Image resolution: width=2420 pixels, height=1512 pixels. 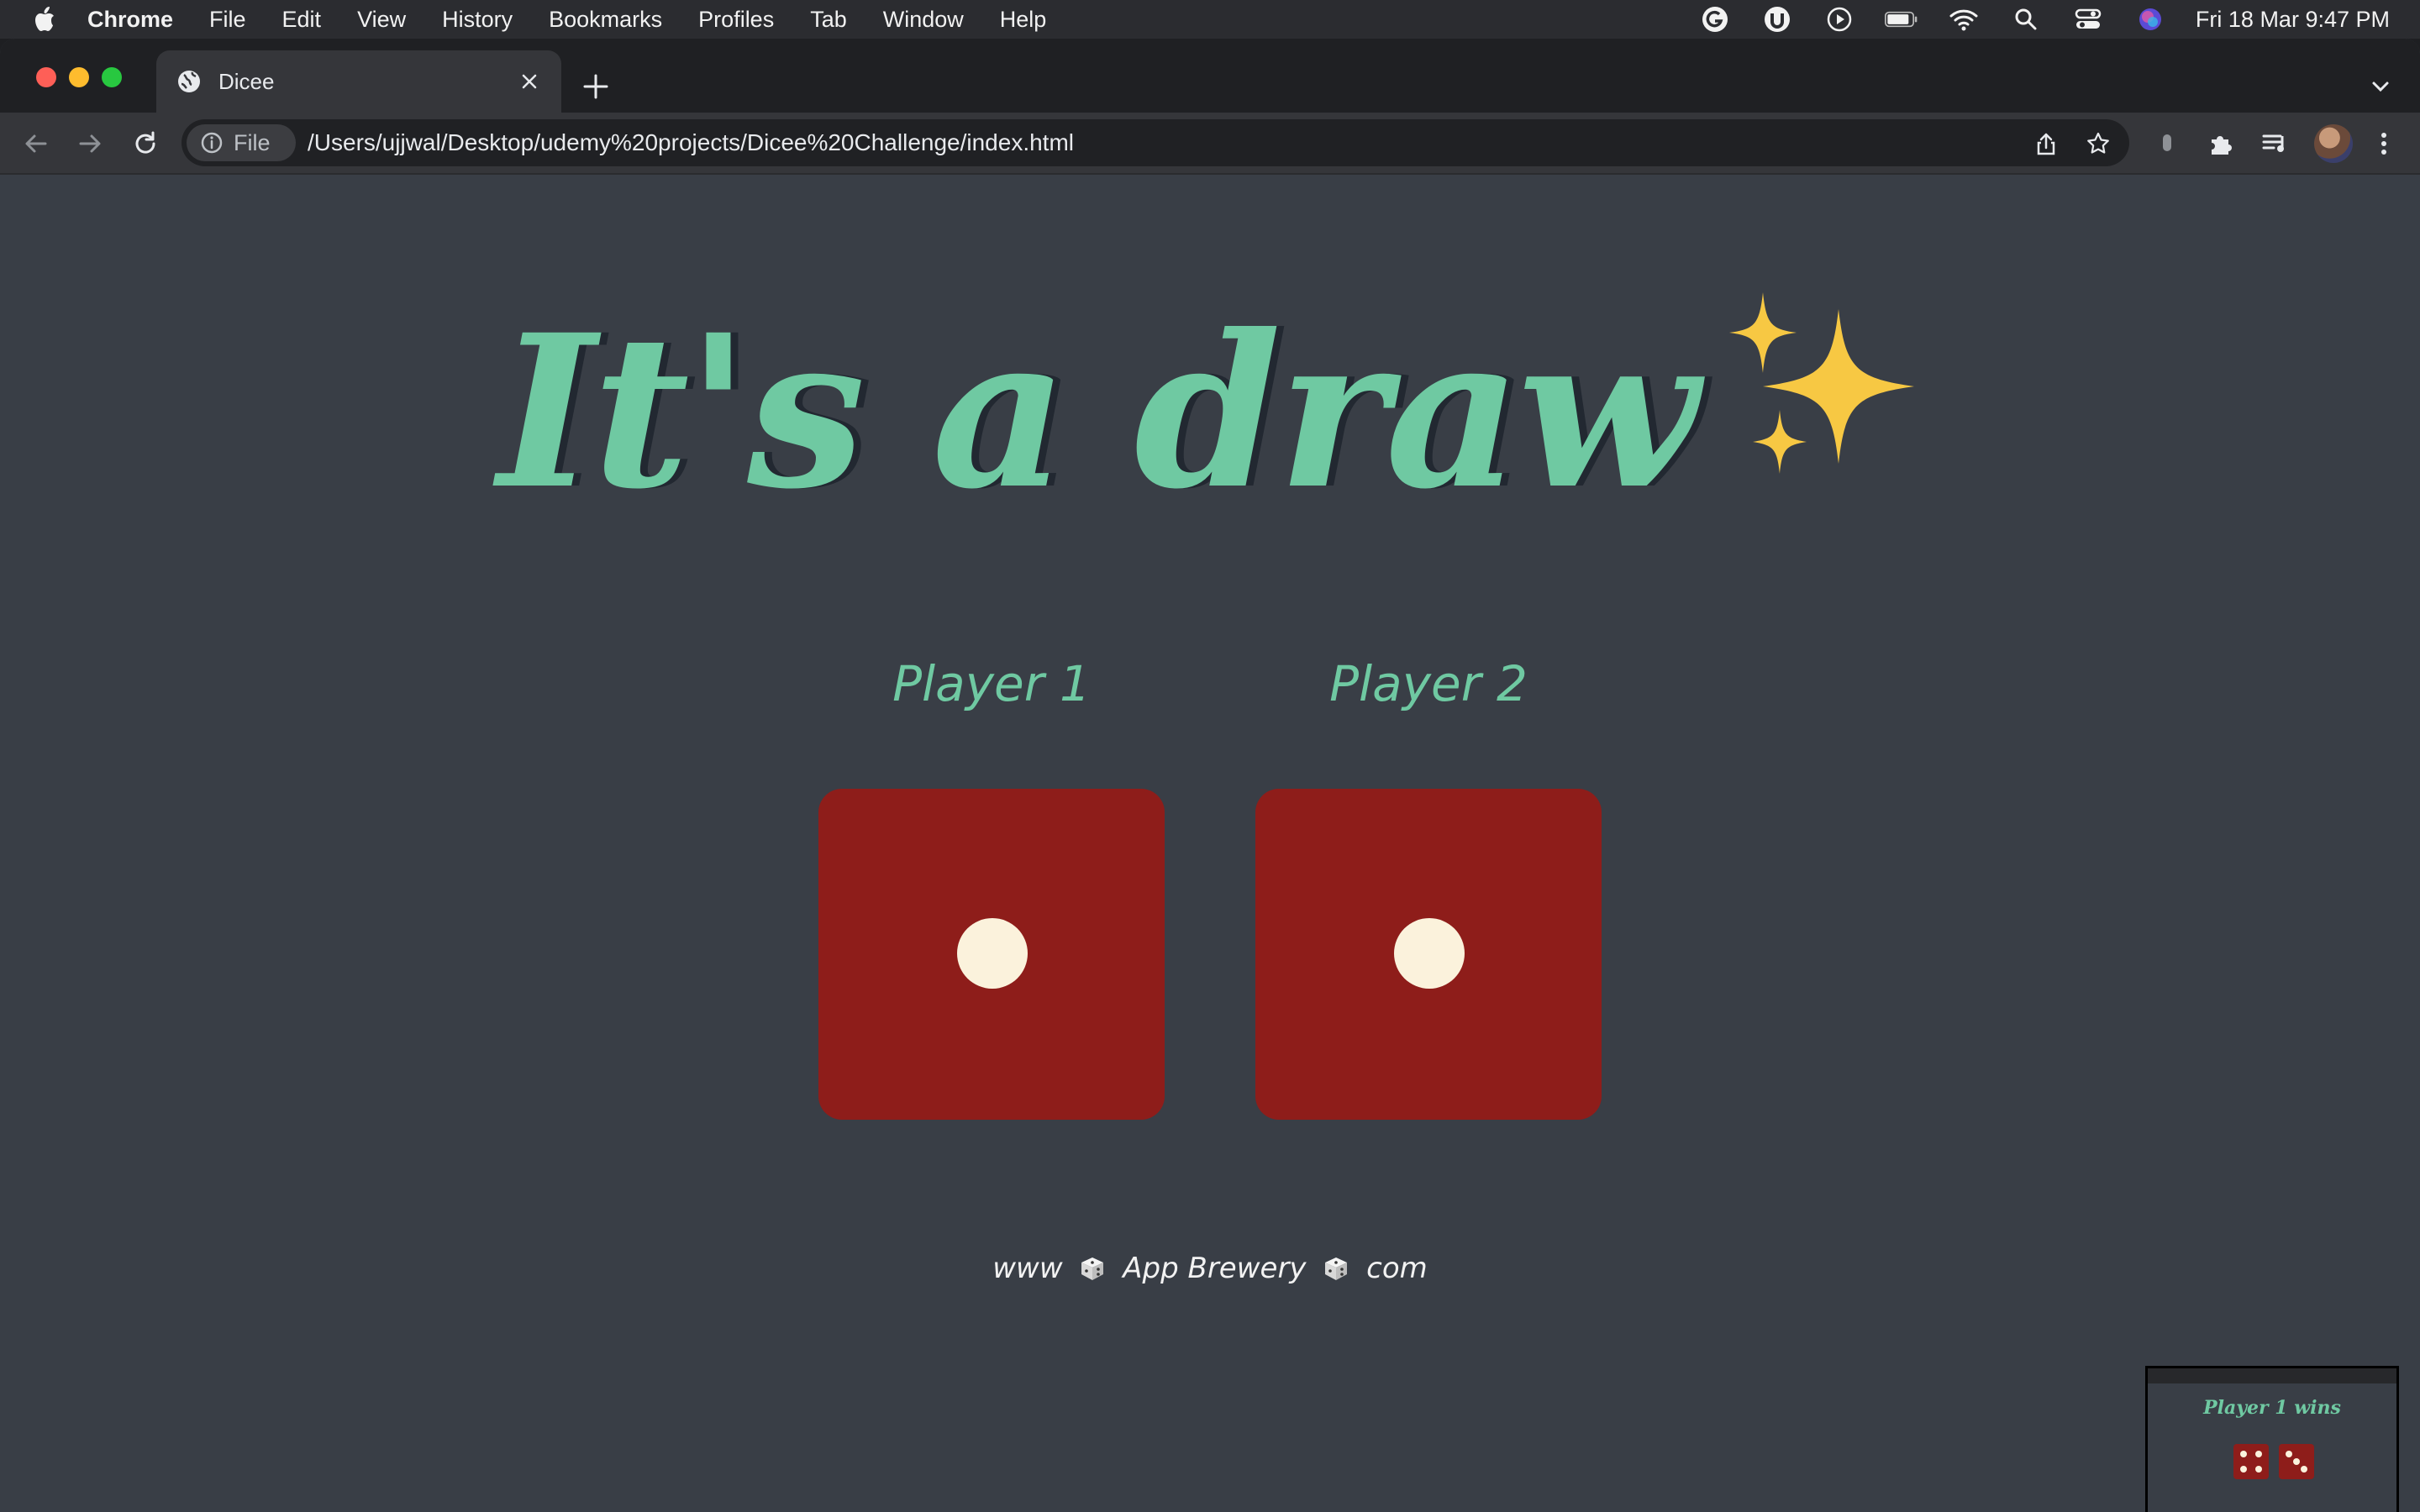 I want to click on wifi-icon, so click(x=1964, y=19).